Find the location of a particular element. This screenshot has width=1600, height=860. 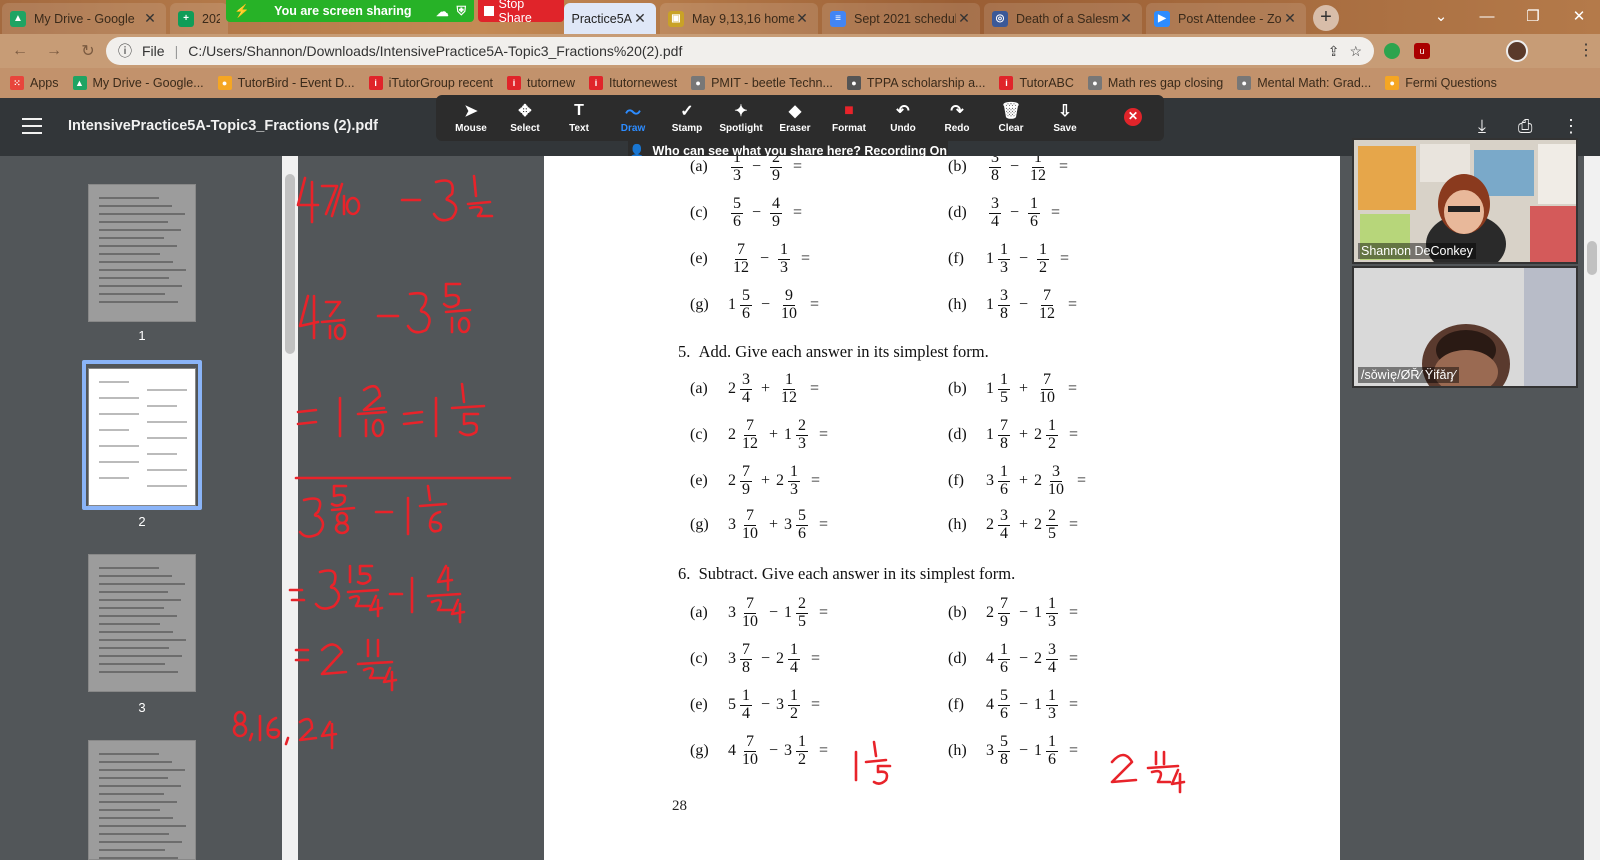

bookmark-item: i Itutornewest is located at coordinates (632, 83).